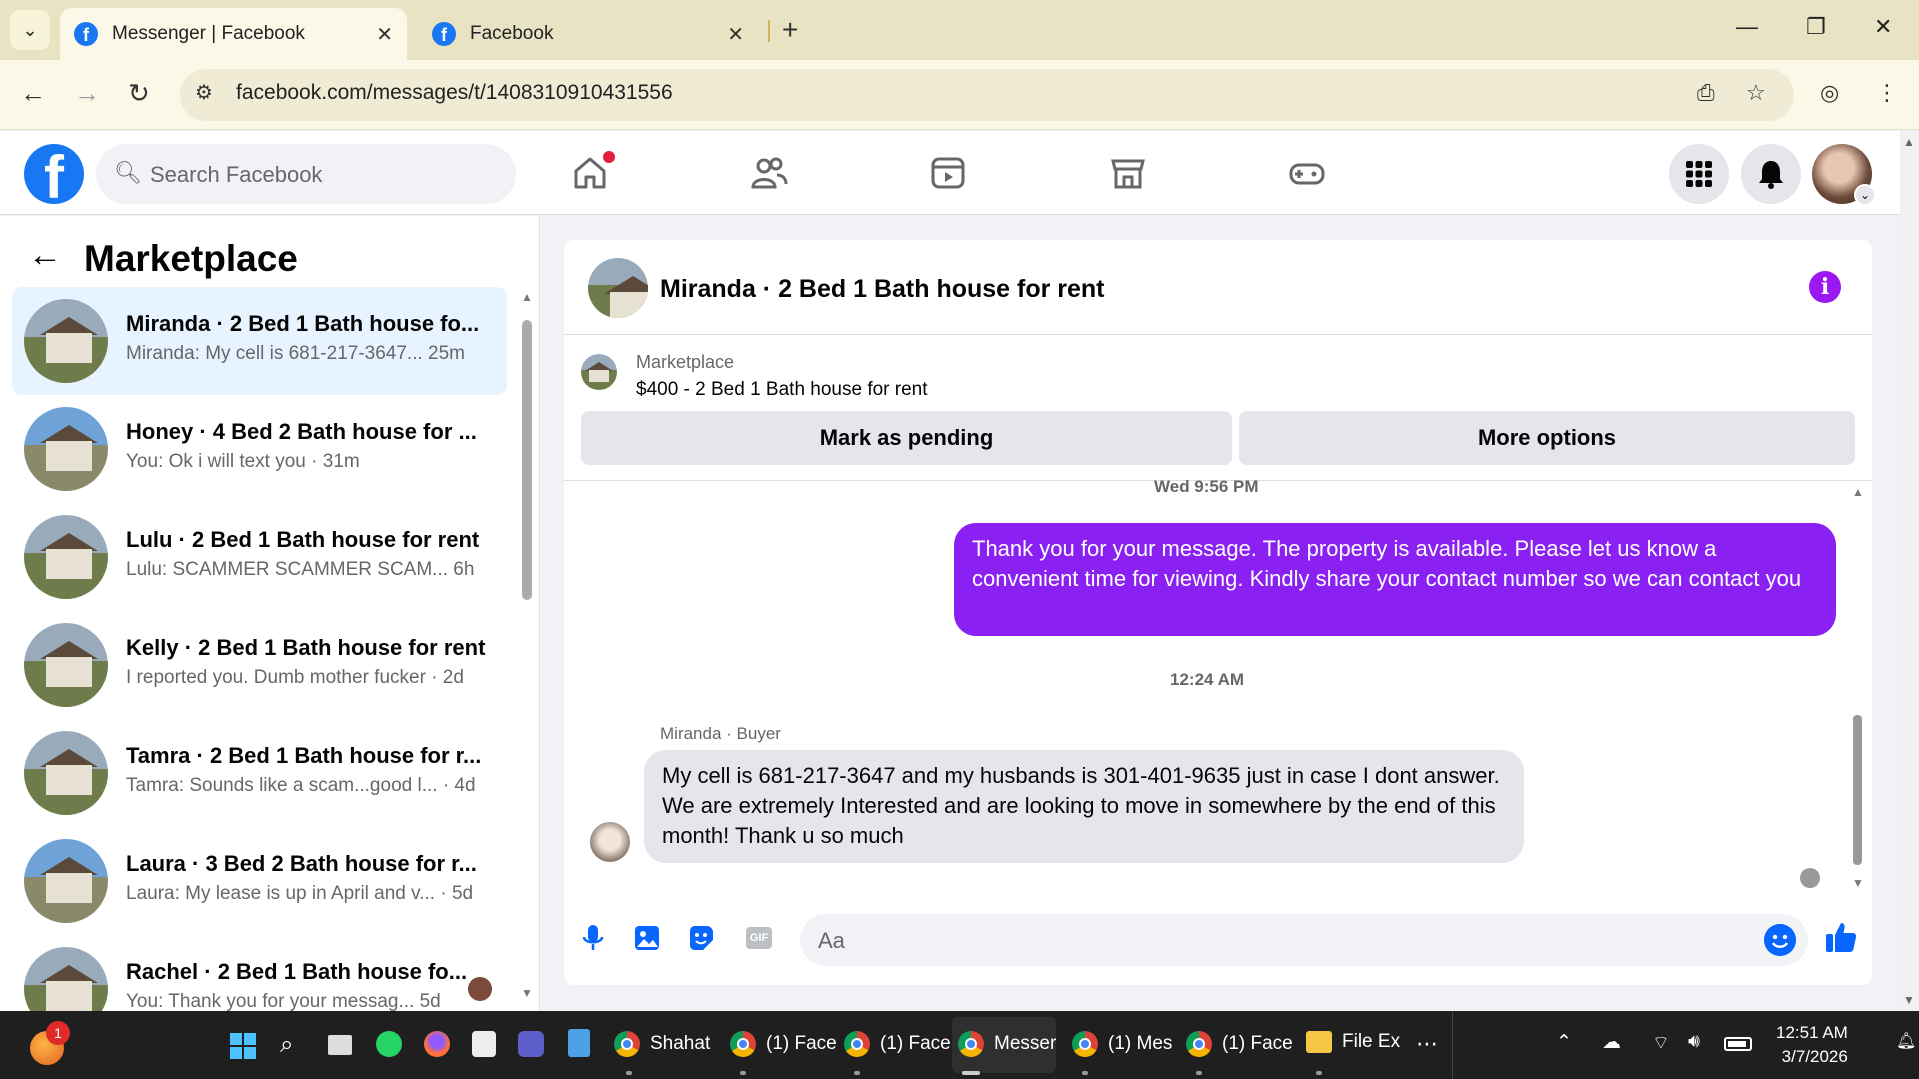 The image size is (1919, 1079). What do you see at coordinates (1810, 878) in the screenshot?
I see `seen-avatar` at bounding box center [1810, 878].